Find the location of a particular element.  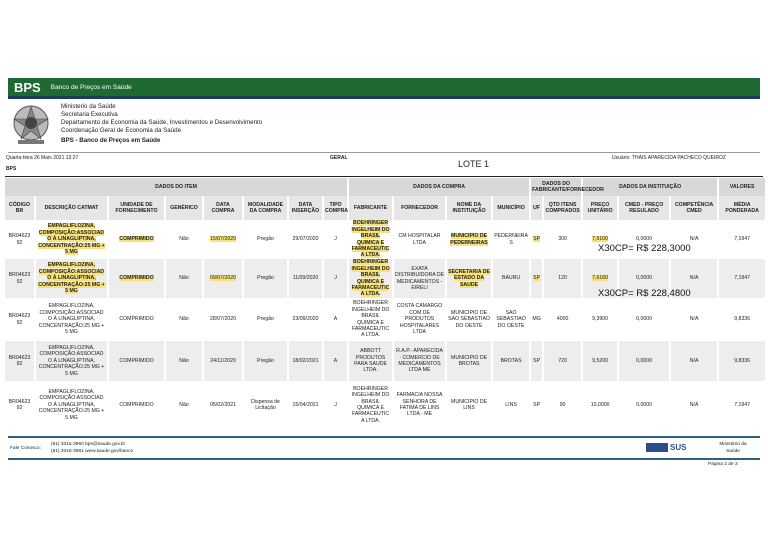

cell-text: SP is located at coordinates (537, 239).